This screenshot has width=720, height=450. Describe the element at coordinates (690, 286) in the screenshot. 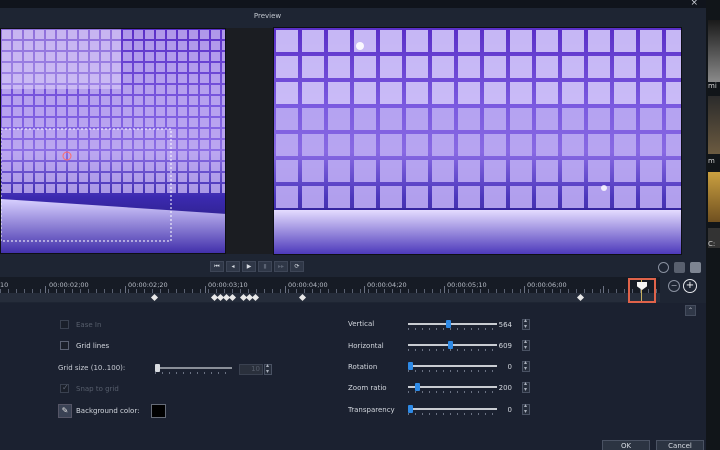

I see `zoom-in-icon: +` at that location.